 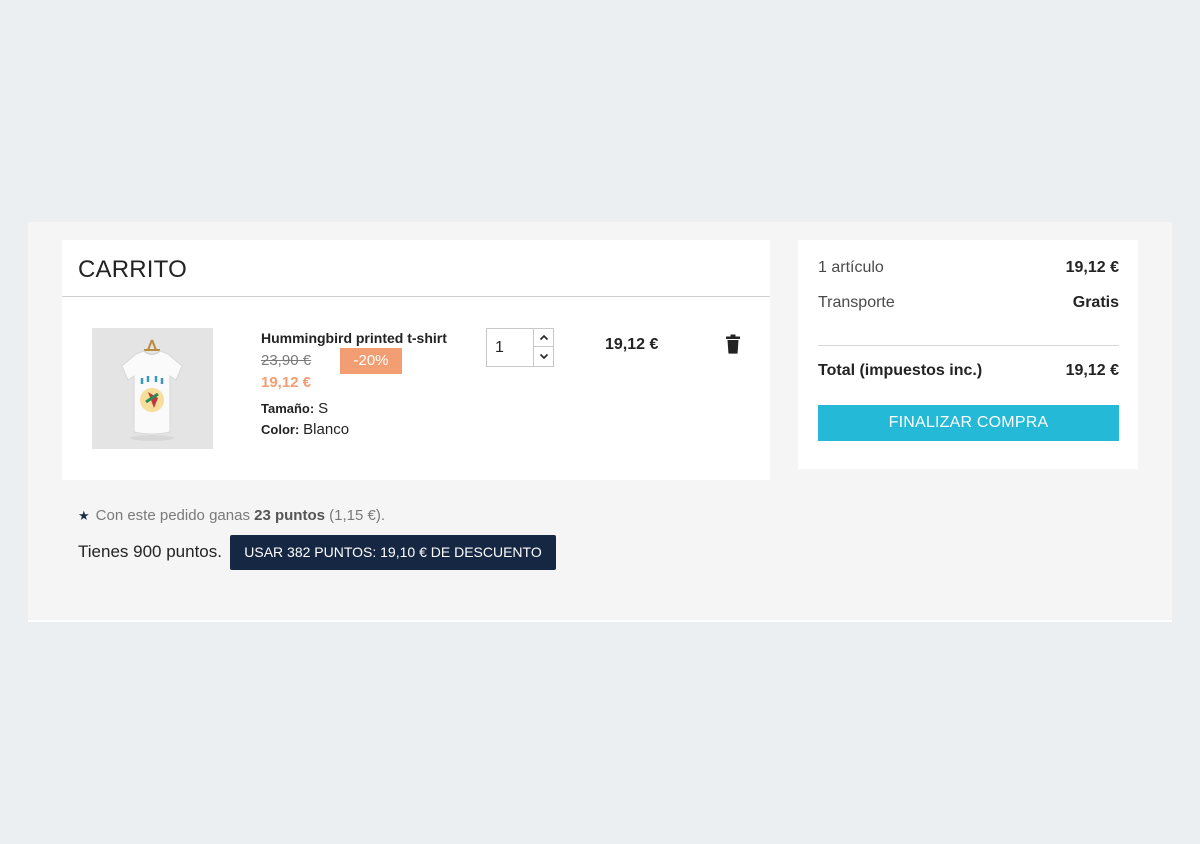 I want to click on loyalty-points-balance: Tienes 900 puntos., so click(x=150, y=551).